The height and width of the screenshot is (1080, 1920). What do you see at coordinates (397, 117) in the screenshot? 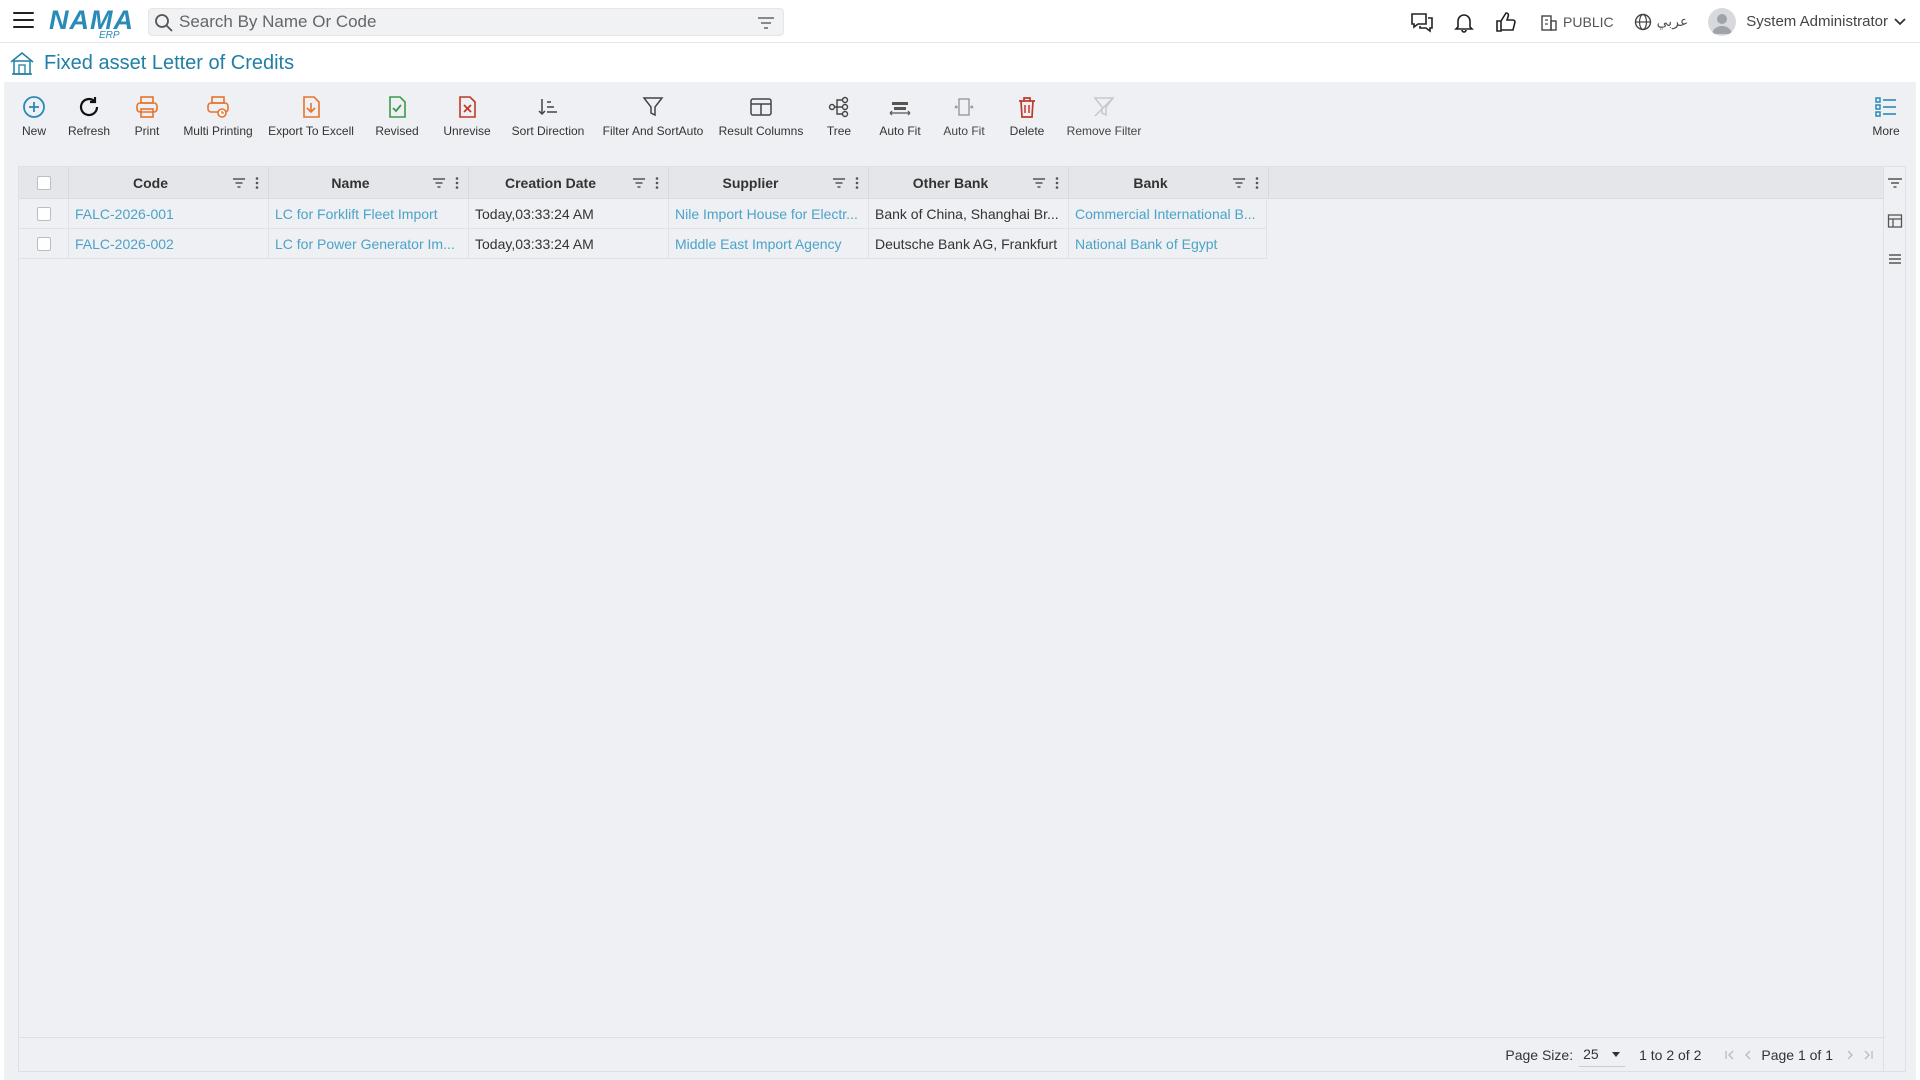
I see `revised-button: Revised` at bounding box center [397, 117].